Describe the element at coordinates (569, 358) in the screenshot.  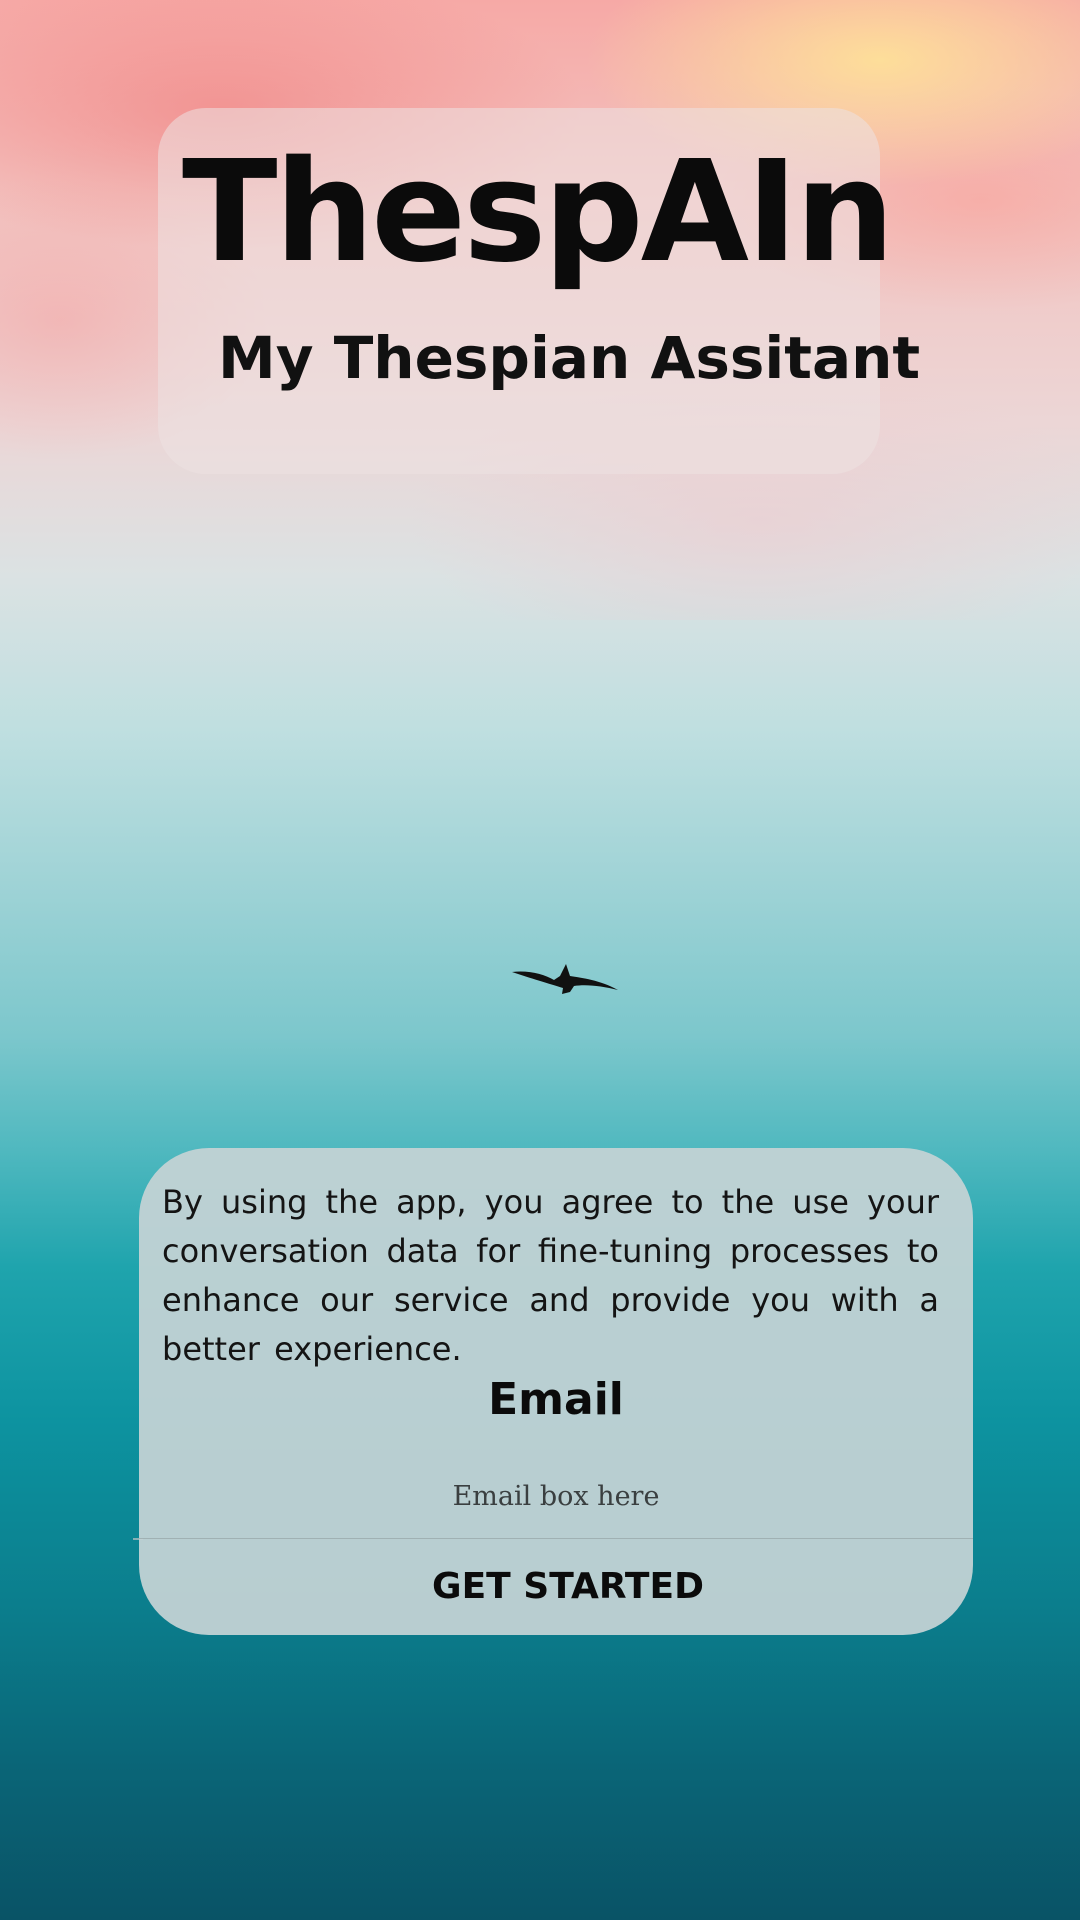
I see `app-subtitle: My Thespian Assitant` at that location.